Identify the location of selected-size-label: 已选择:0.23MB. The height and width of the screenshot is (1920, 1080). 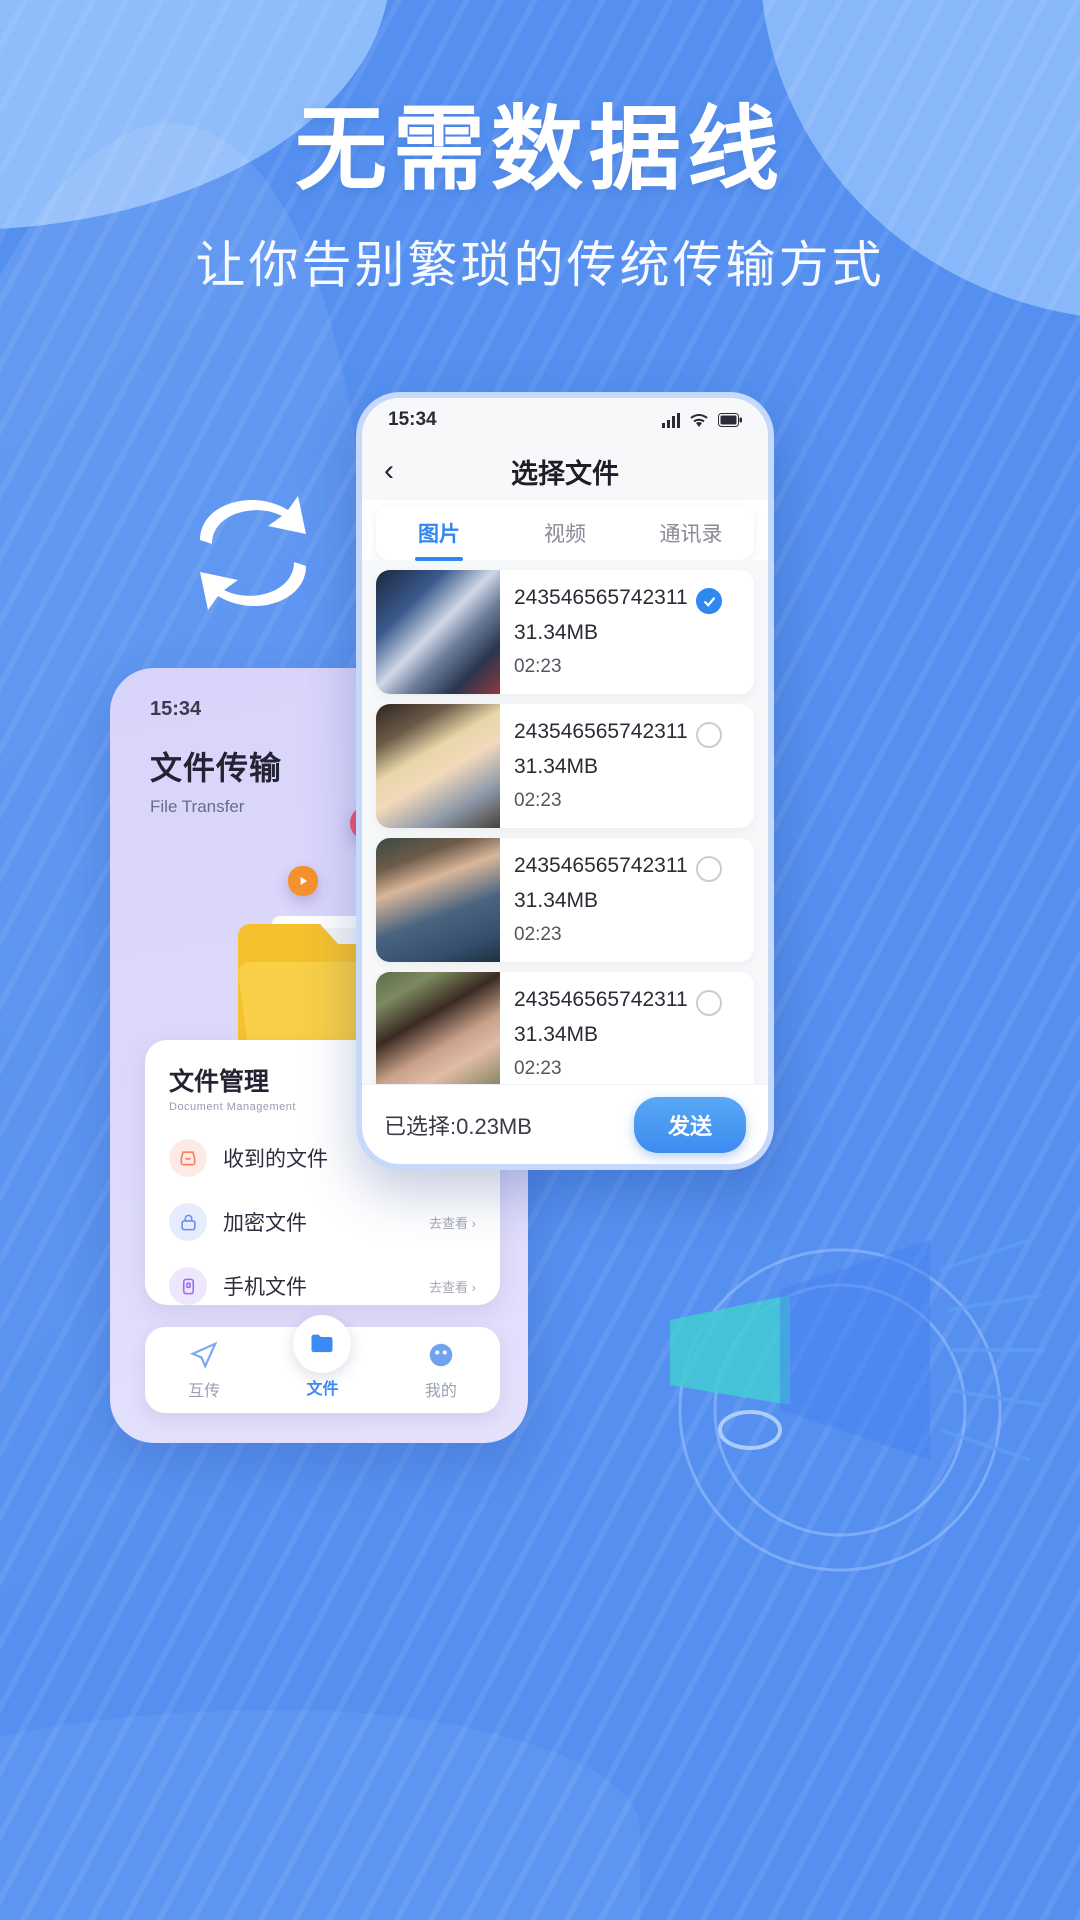
(458, 1126).